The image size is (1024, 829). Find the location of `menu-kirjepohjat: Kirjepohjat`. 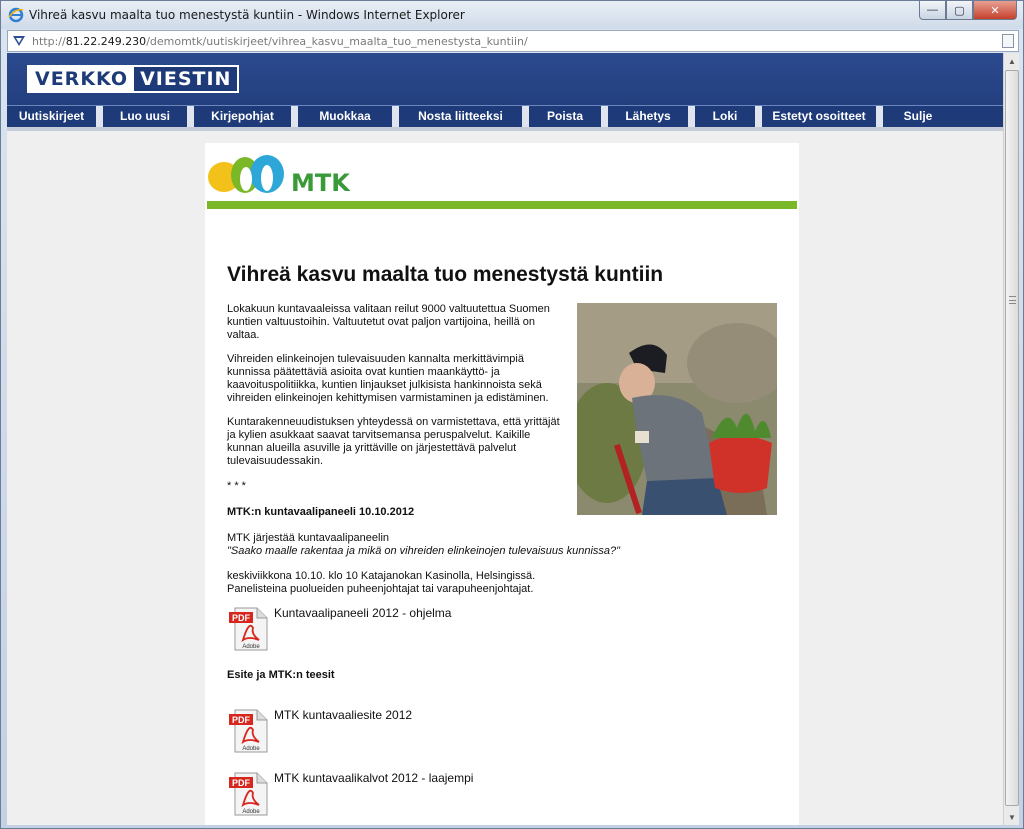

menu-kirjepohjat: Kirjepohjat is located at coordinates (246, 116).